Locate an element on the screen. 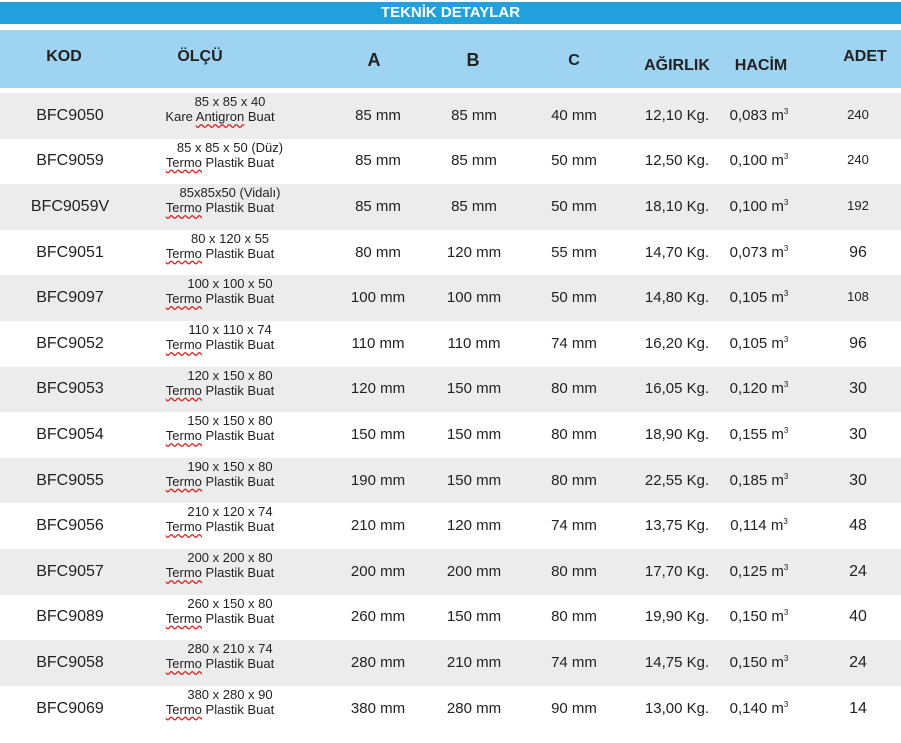 Image resolution: width=901 pixels, height=743 pixels. cell-olcu: 80 x 120 x 55 Termo Plastik Buat is located at coordinates (220, 246).